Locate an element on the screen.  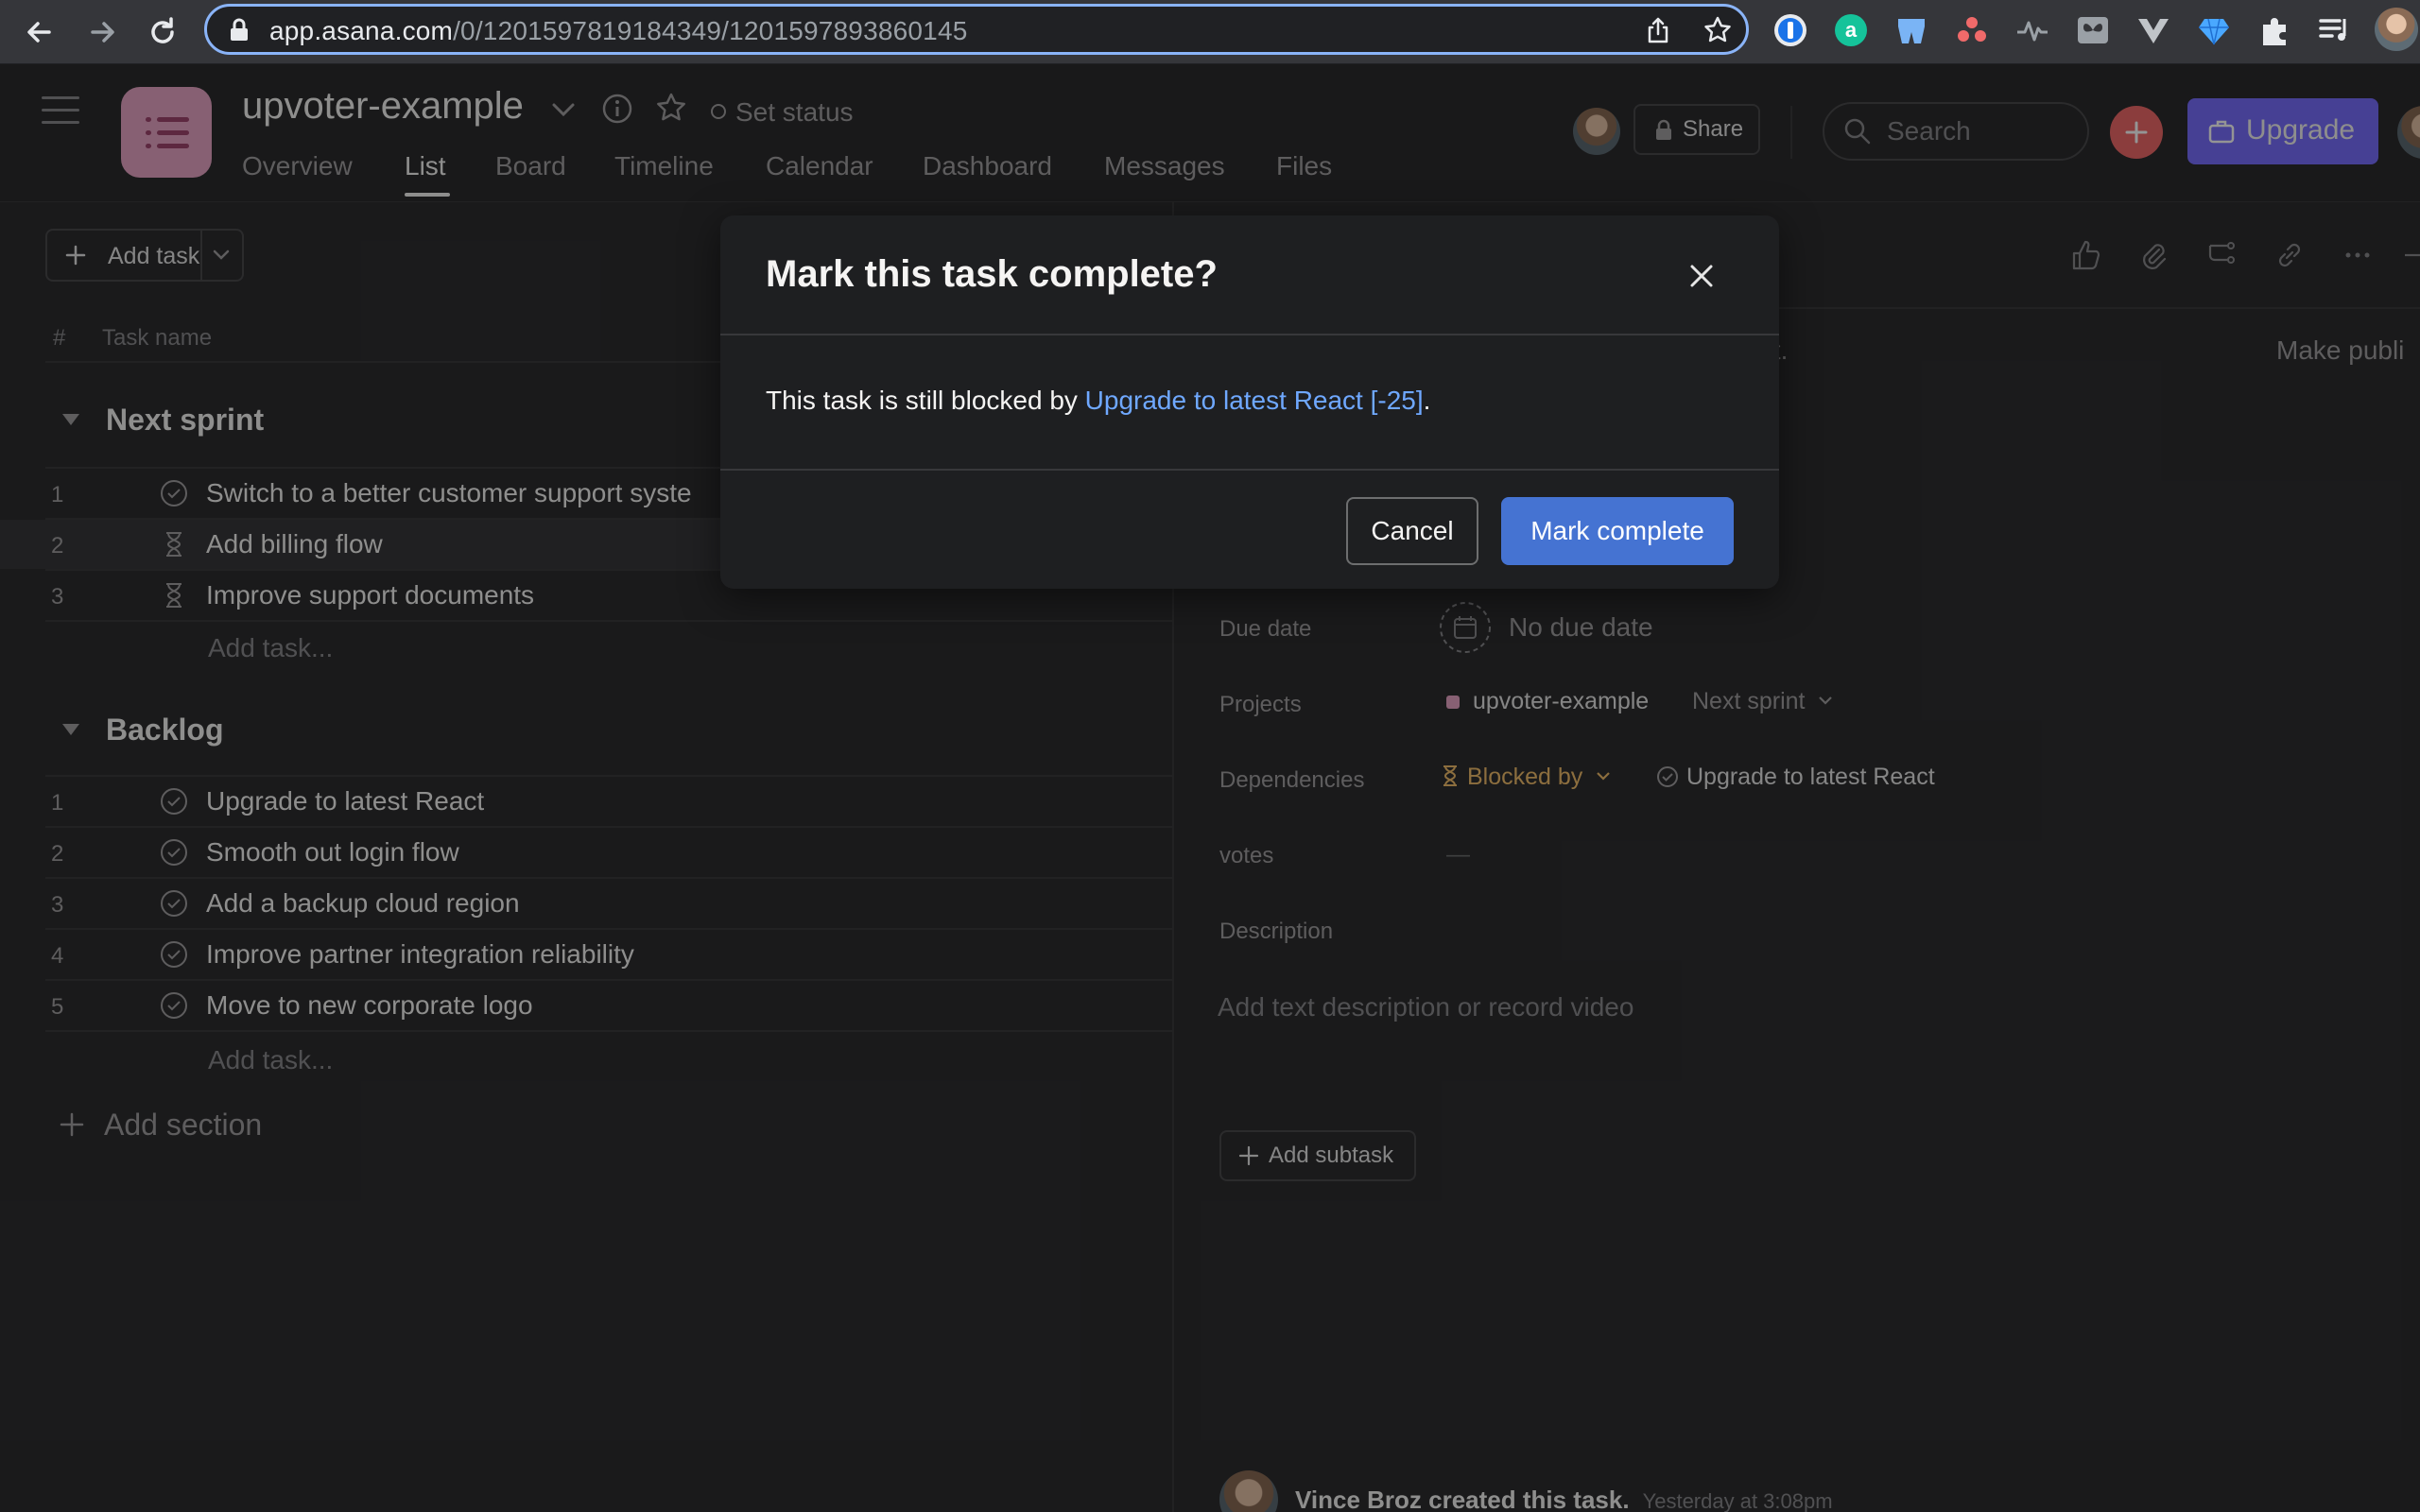
shorts-extension-icon is located at coordinates (1911, 30).